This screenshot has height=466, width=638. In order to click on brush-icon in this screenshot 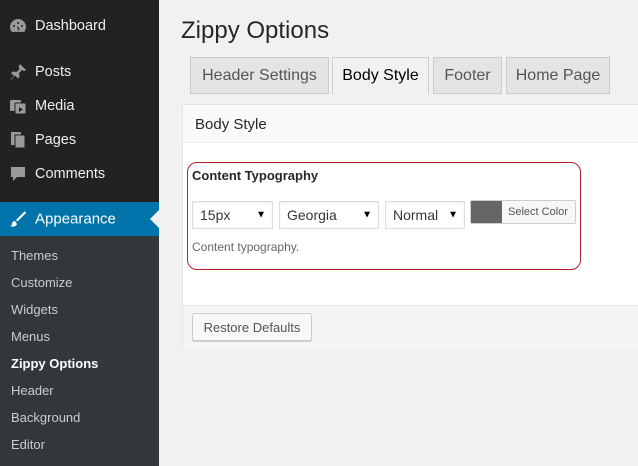, I will do `click(18, 219)`.